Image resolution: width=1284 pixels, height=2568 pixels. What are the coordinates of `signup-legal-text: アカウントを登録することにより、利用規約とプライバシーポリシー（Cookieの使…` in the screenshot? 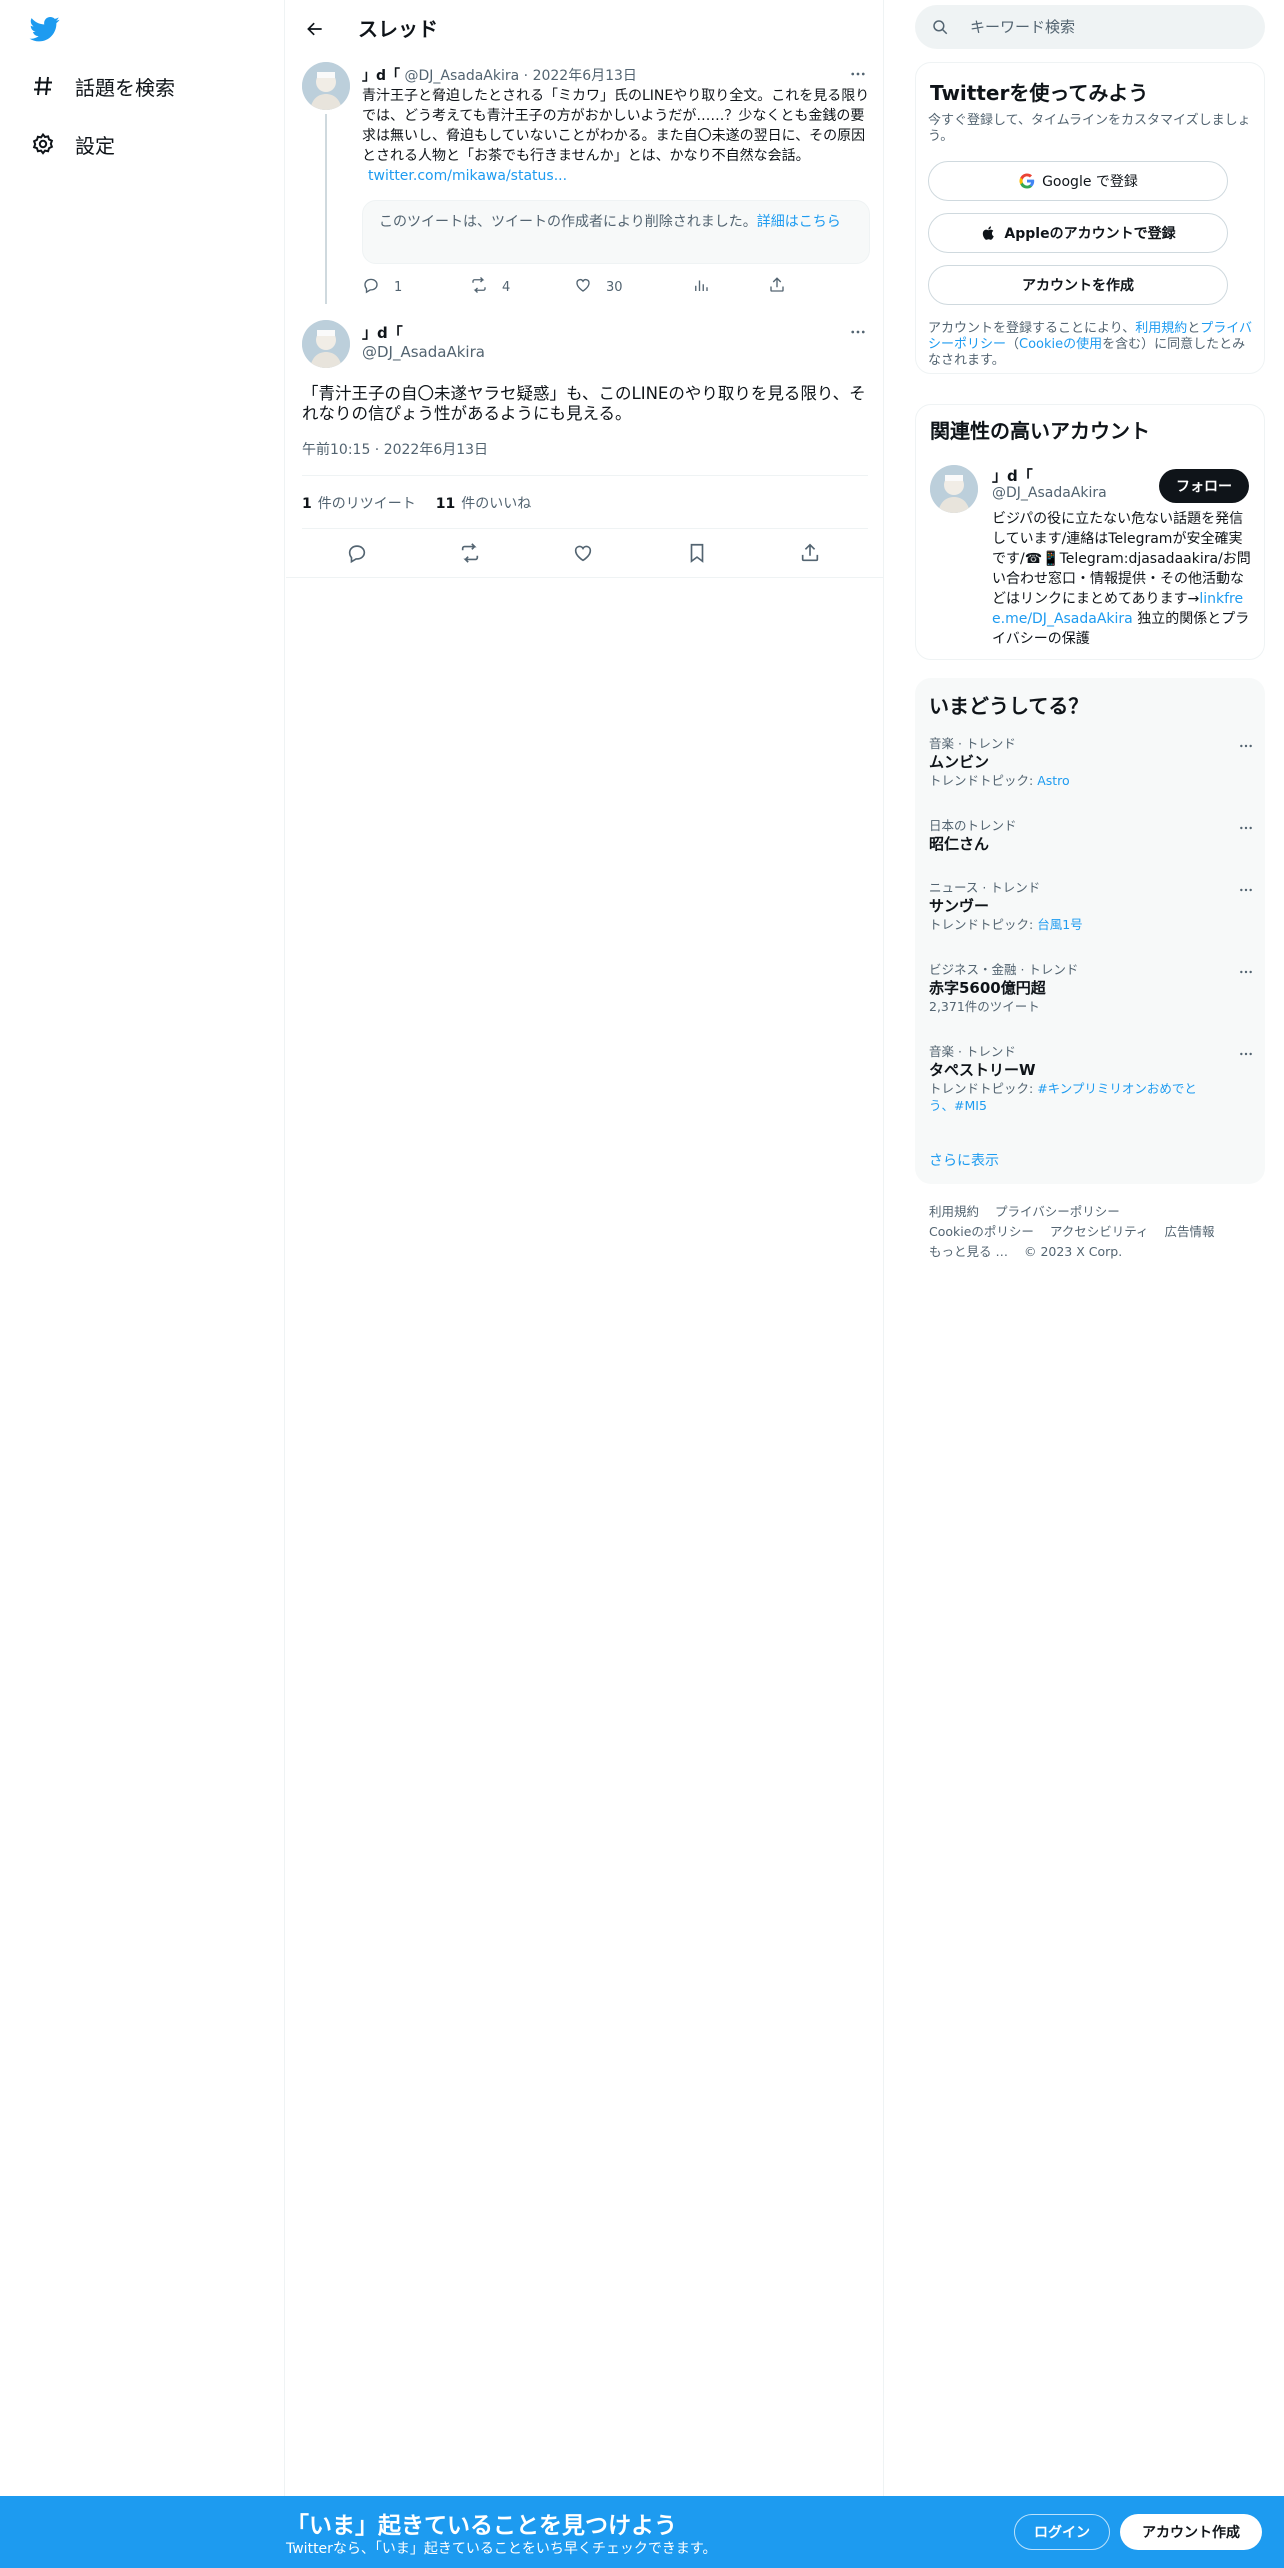 It's located at (1091, 345).